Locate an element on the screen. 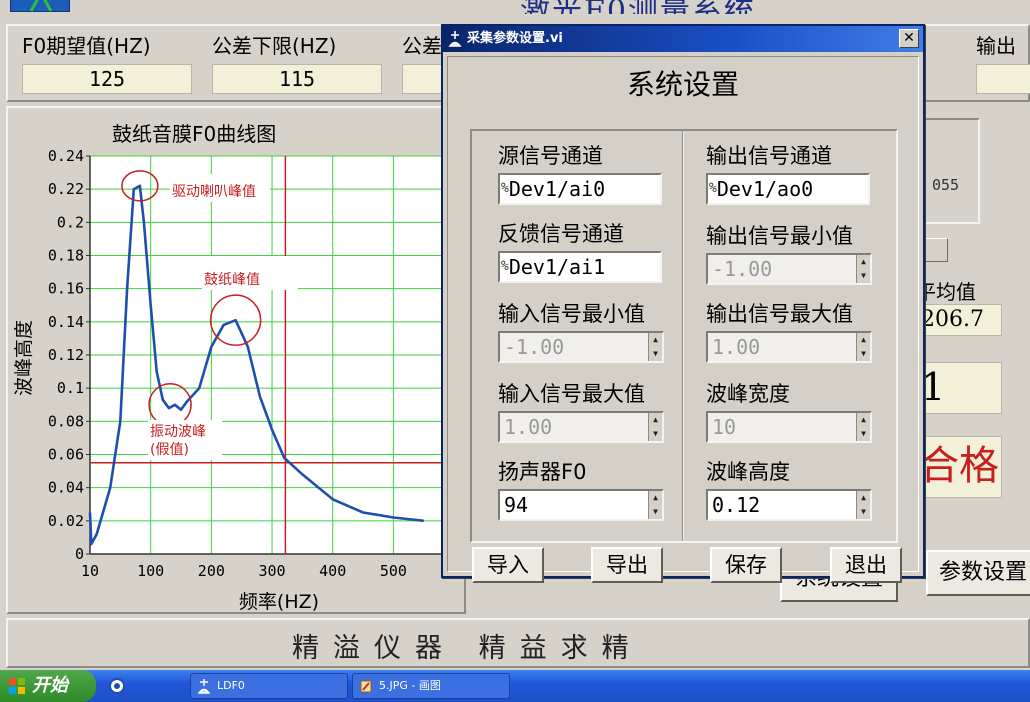  expected-f0-label: F0期望值(HZ) is located at coordinates (86, 46).